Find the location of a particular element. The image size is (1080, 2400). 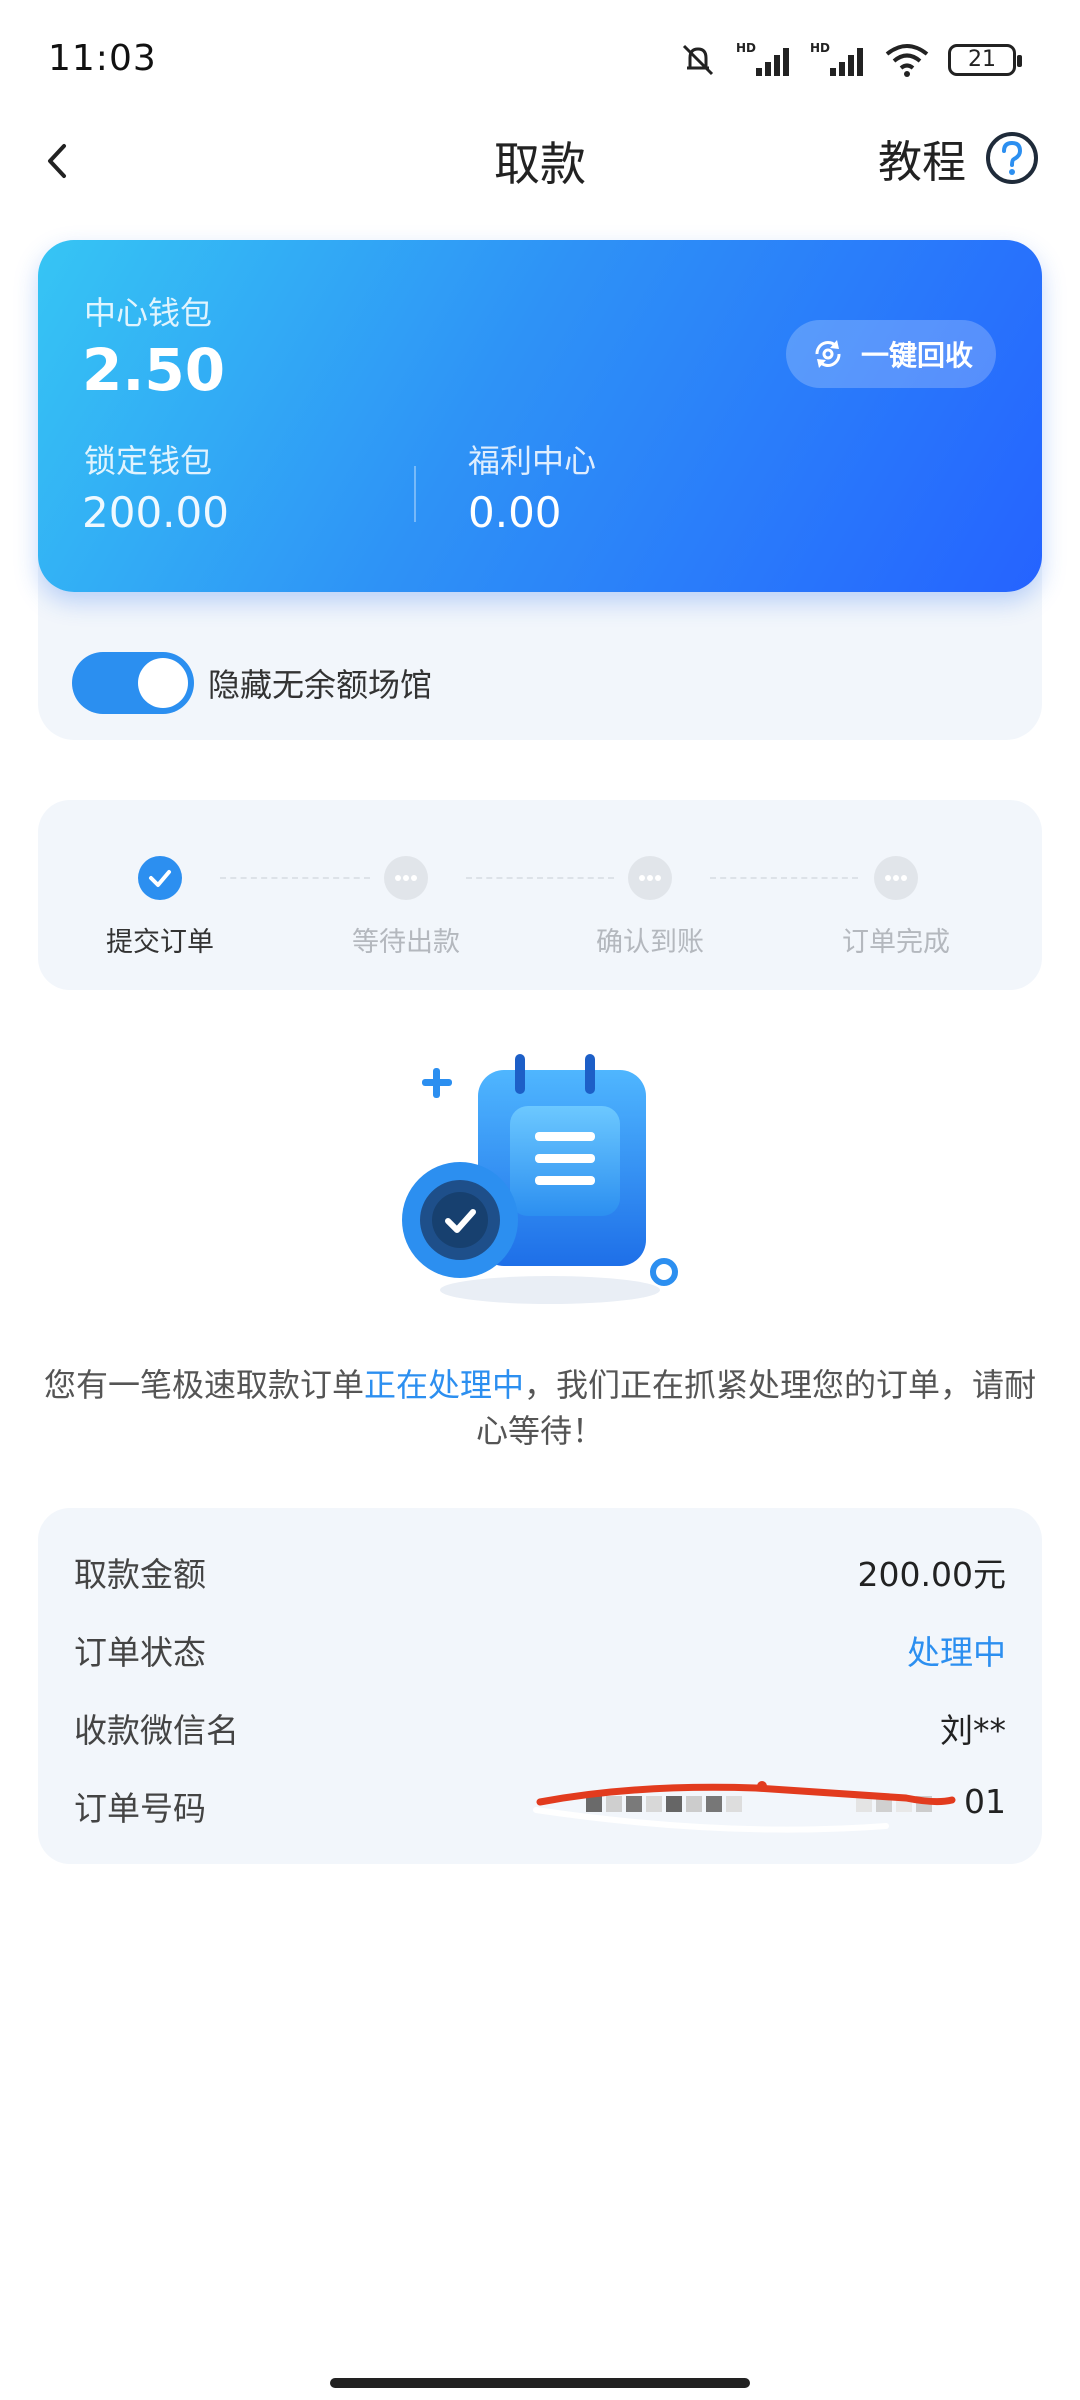

processing-message: 您有一笔极速取款订单正在处理中，我们正在抓紧处理您的订单，请耐心等待！ is located at coordinates (540, 1408).